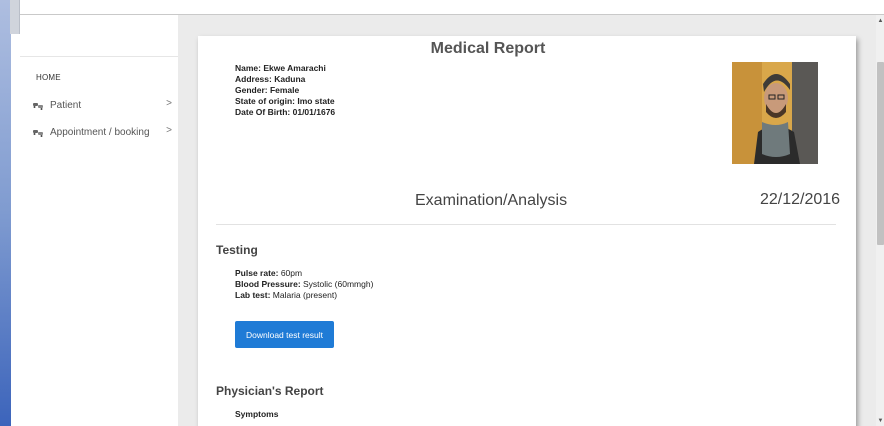  What do you see at coordinates (526, 224) in the screenshot?
I see `section-divider` at bounding box center [526, 224].